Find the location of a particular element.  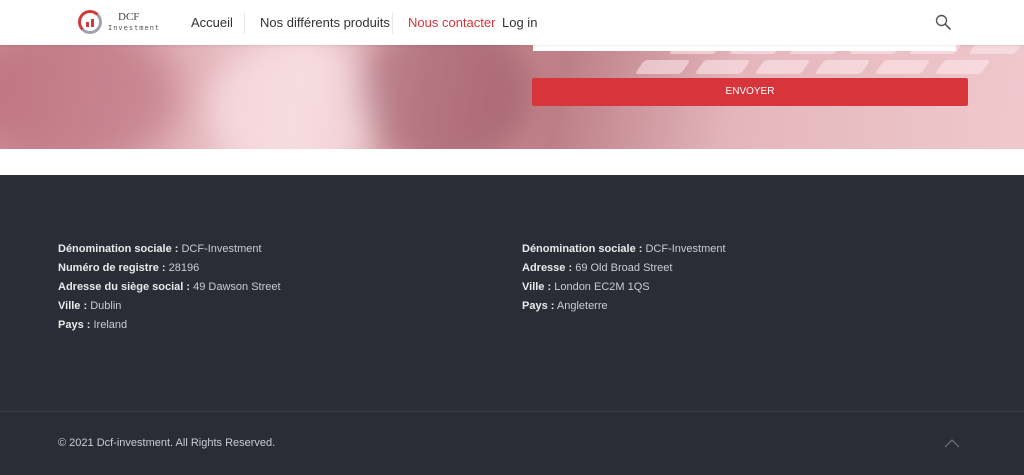

logo: DCF Investment is located at coordinates (119, 23).